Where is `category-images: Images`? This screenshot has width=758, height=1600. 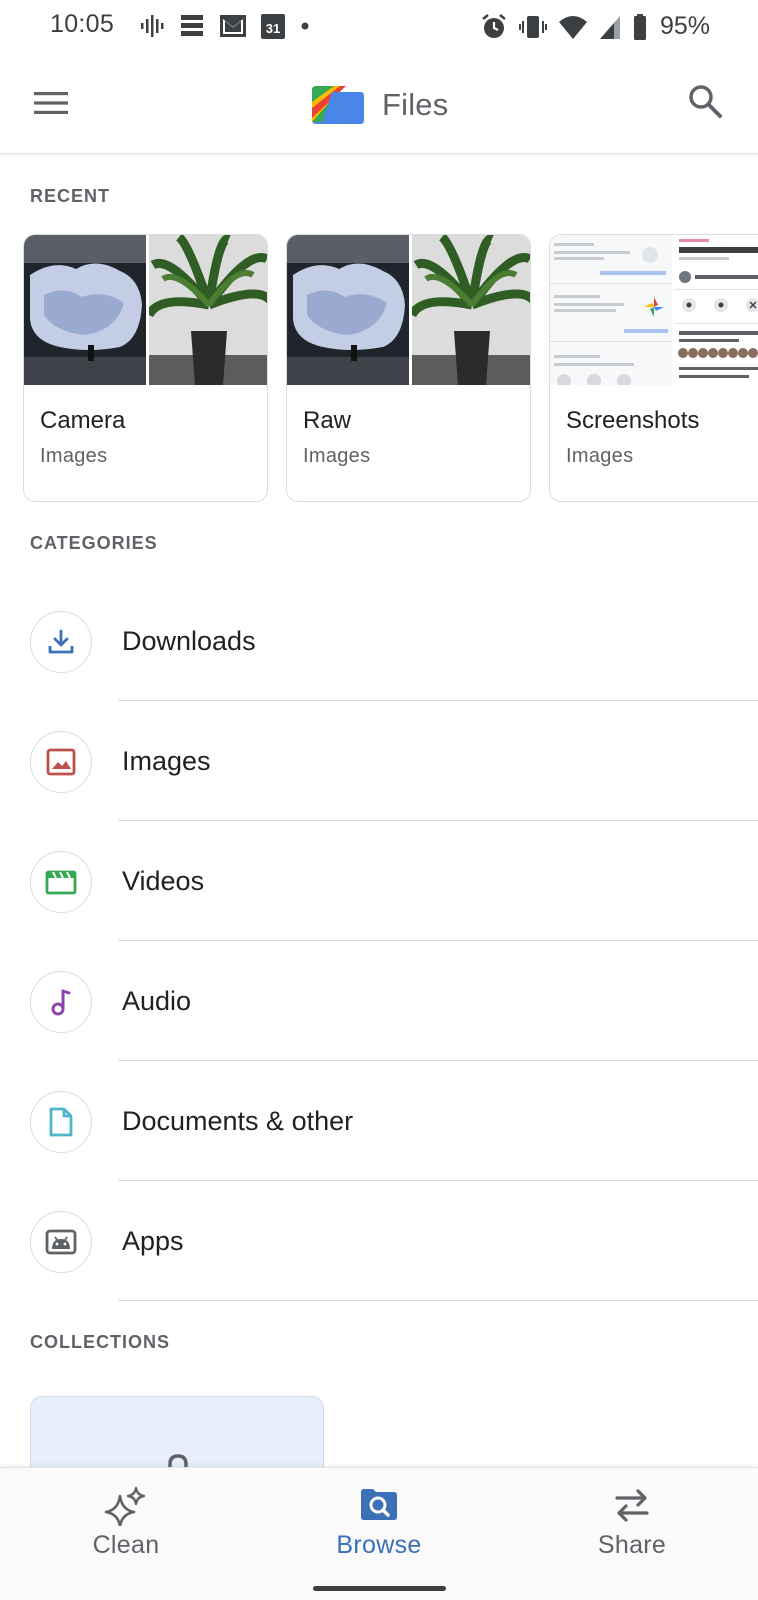
category-images: Images is located at coordinates (379, 761).